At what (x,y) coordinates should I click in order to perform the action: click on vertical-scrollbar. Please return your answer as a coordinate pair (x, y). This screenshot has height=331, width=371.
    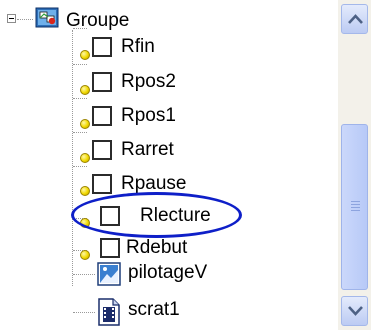
    Looking at the image, I should click on (354, 165).